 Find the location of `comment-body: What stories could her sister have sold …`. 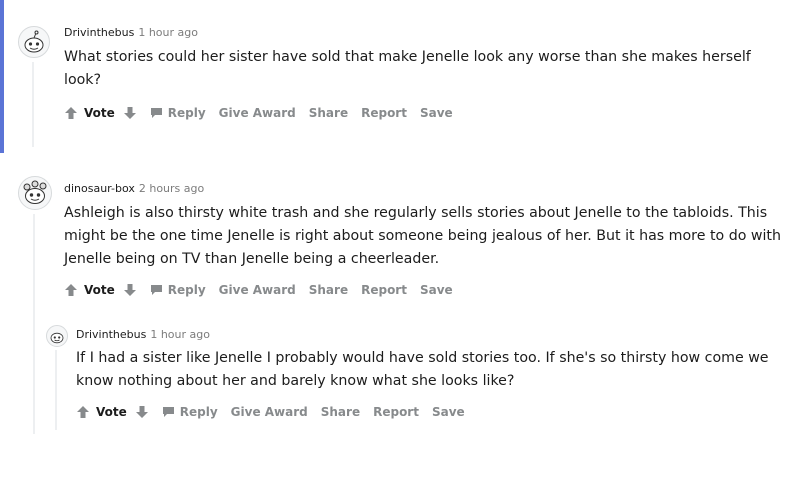

comment-body: What stories could her sister have sold … is located at coordinates (407, 68).